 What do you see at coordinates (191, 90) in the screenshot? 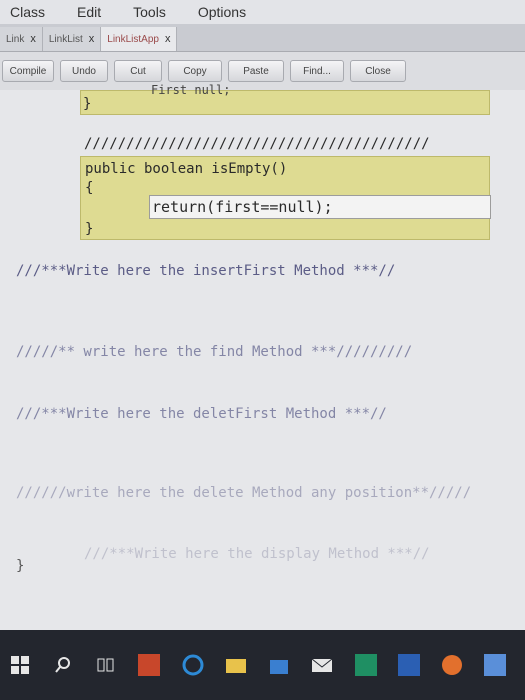
I see `code-line-partial: First null;` at bounding box center [191, 90].